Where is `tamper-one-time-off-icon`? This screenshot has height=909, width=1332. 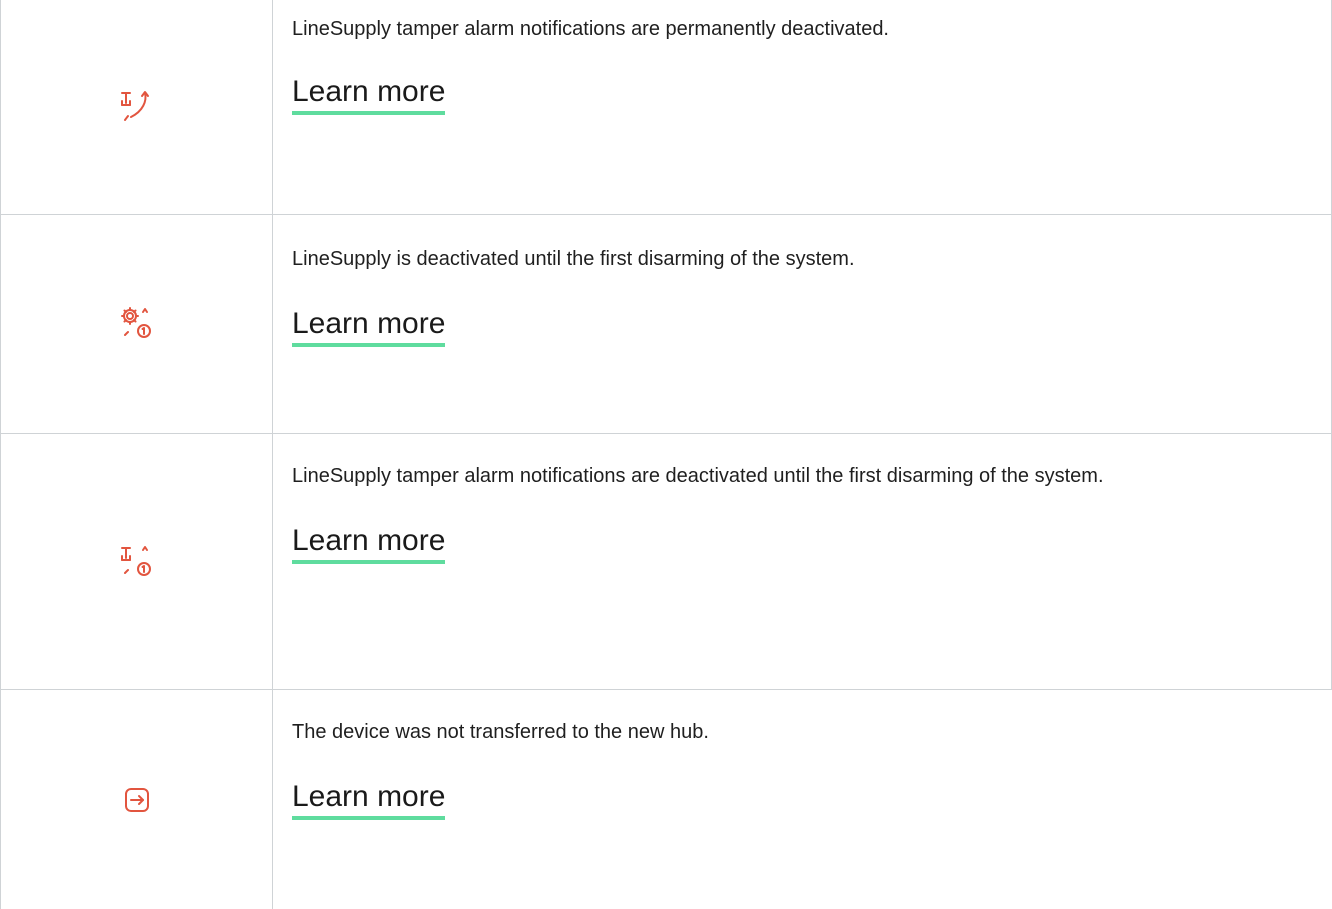
tamper-one-time-off-icon is located at coordinates (137, 562).